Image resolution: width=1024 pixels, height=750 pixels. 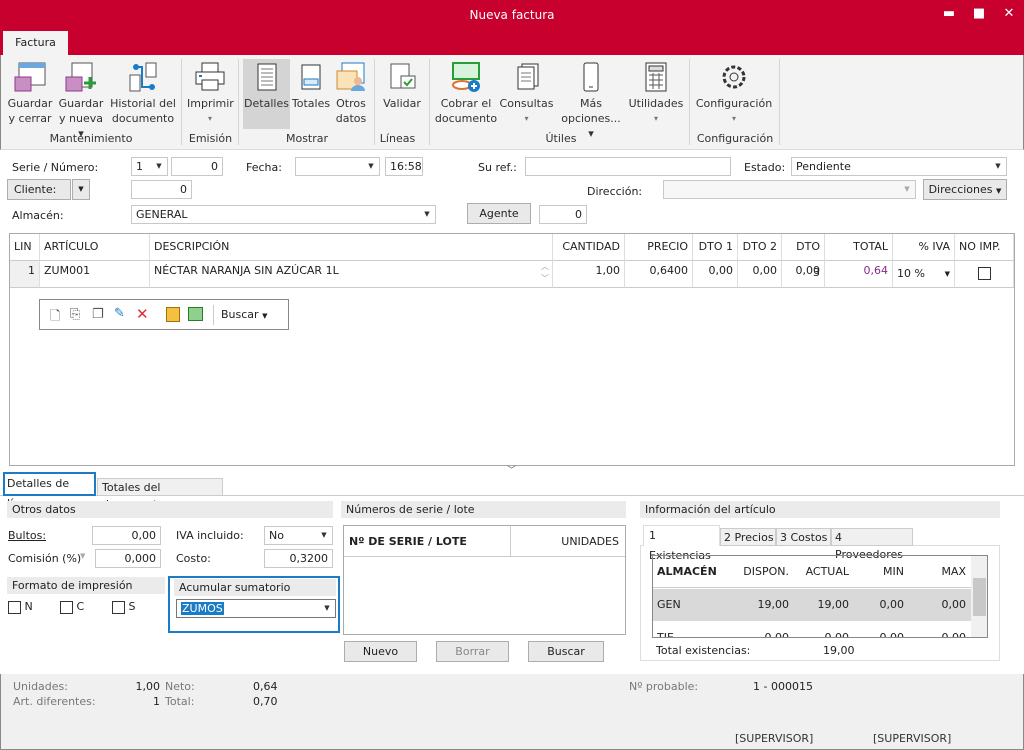 I want to click on delete-line-icon: ✕, so click(x=142, y=314).